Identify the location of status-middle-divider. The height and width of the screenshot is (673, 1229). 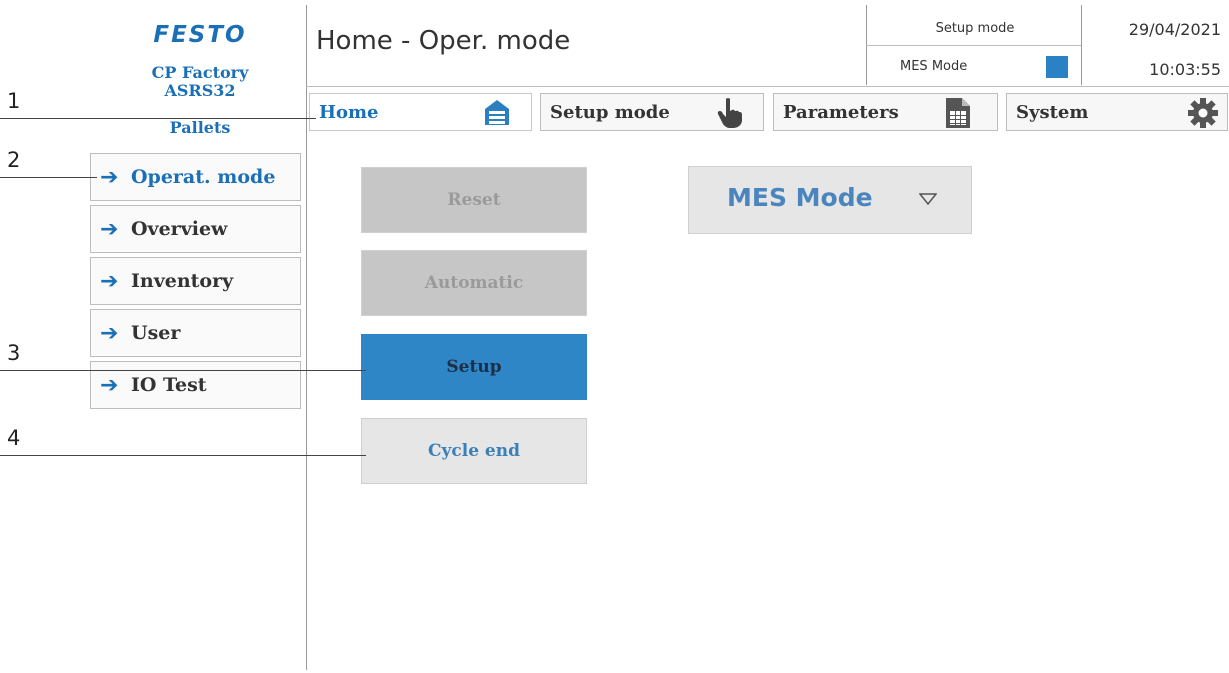
(973, 45).